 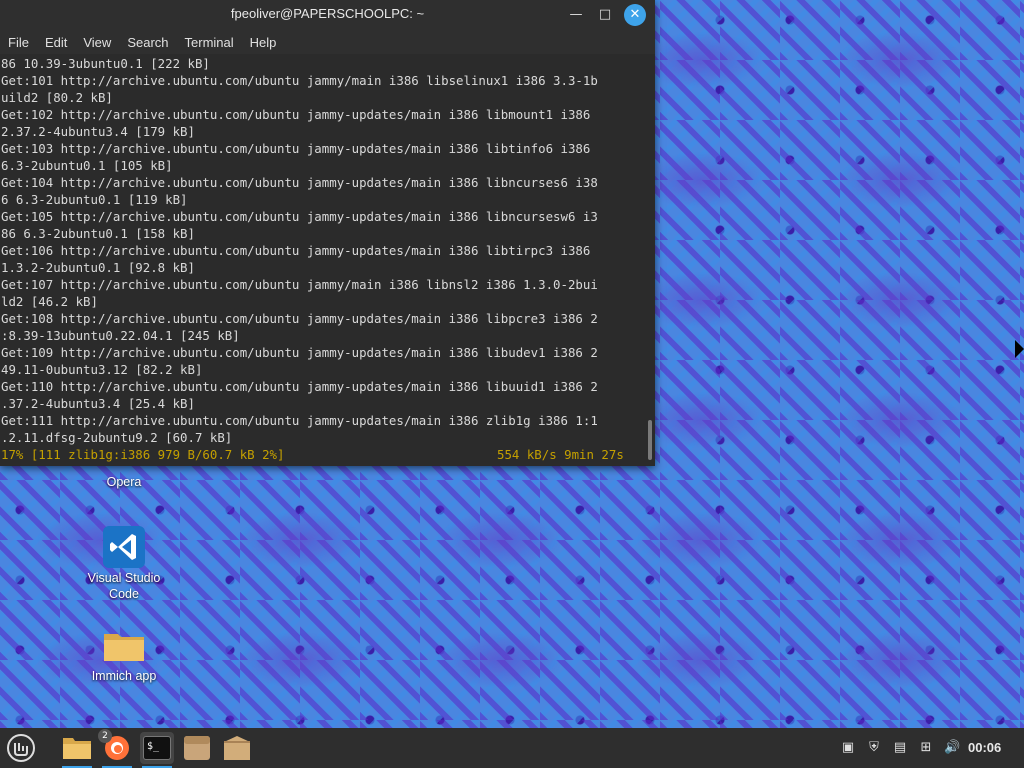 What do you see at coordinates (98, 131) in the screenshot?
I see `terminal-line: 2.37.2-4ubuntu3.4 [179 kB]` at bounding box center [98, 131].